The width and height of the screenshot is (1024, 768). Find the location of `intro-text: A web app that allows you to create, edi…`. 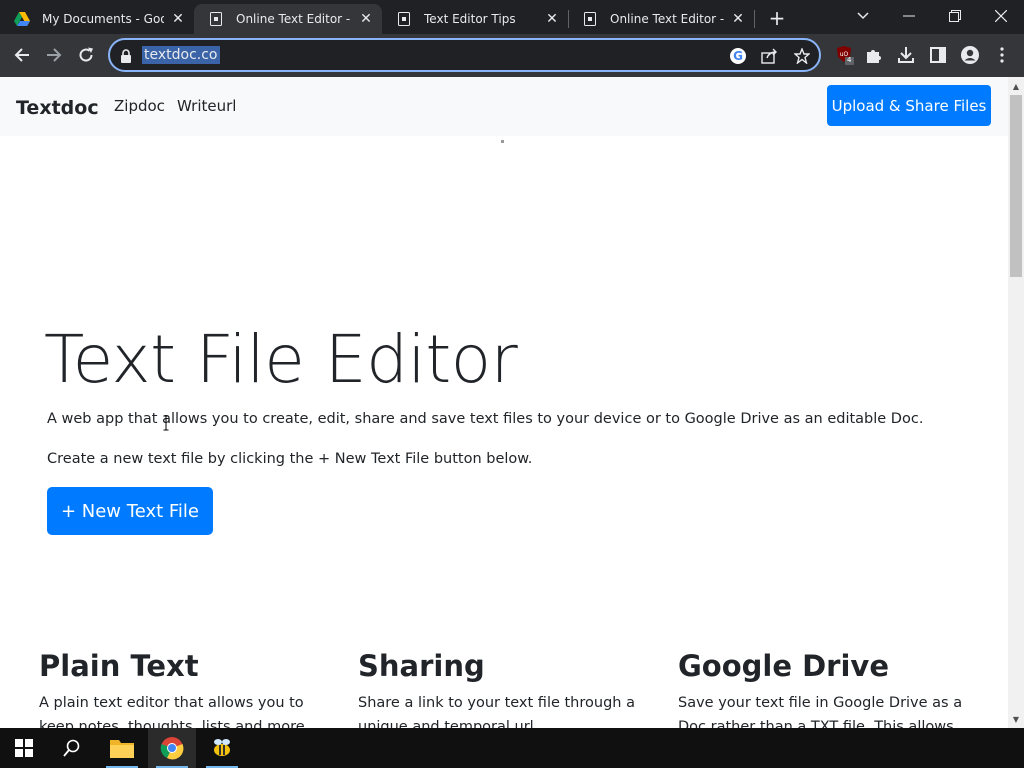

intro-text: A web app that allows you to create, edi… is located at coordinates (485, 419).